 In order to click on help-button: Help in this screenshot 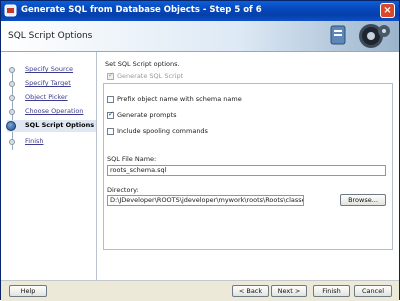, I will do `click(28, 291)`.